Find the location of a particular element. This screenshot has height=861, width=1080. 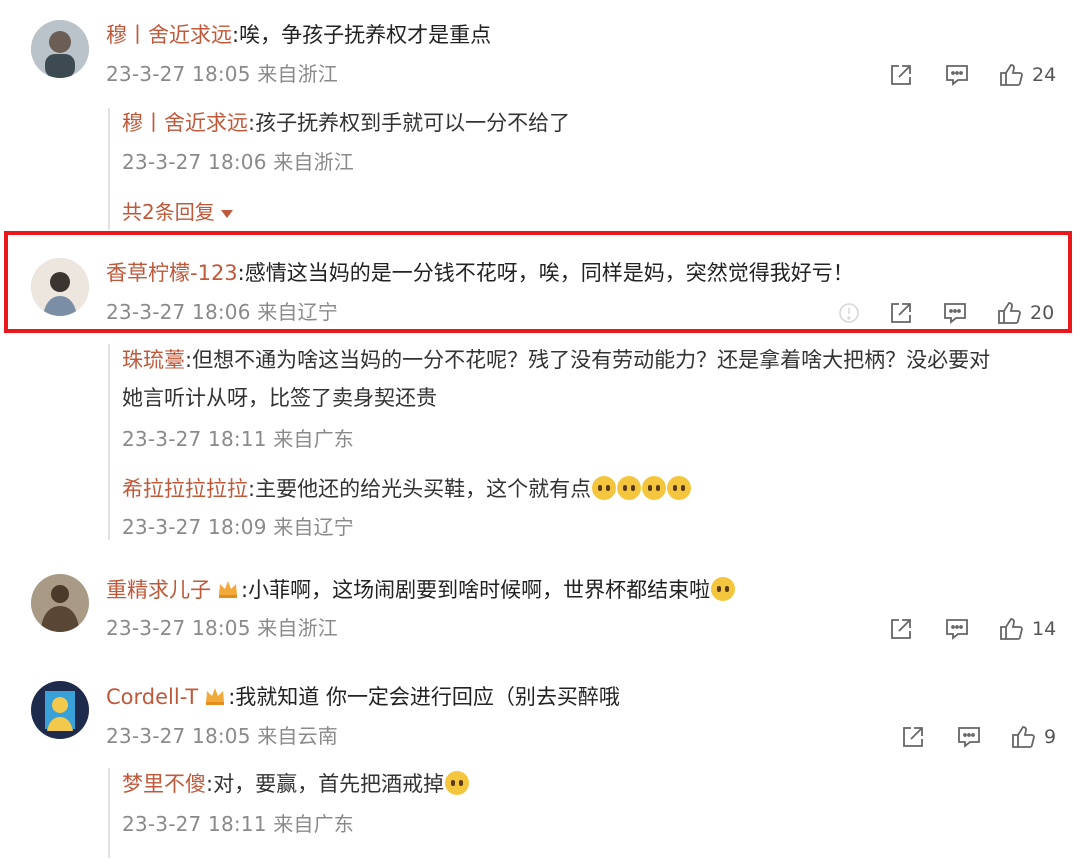

report-icon is located at coordinates (849, 313).